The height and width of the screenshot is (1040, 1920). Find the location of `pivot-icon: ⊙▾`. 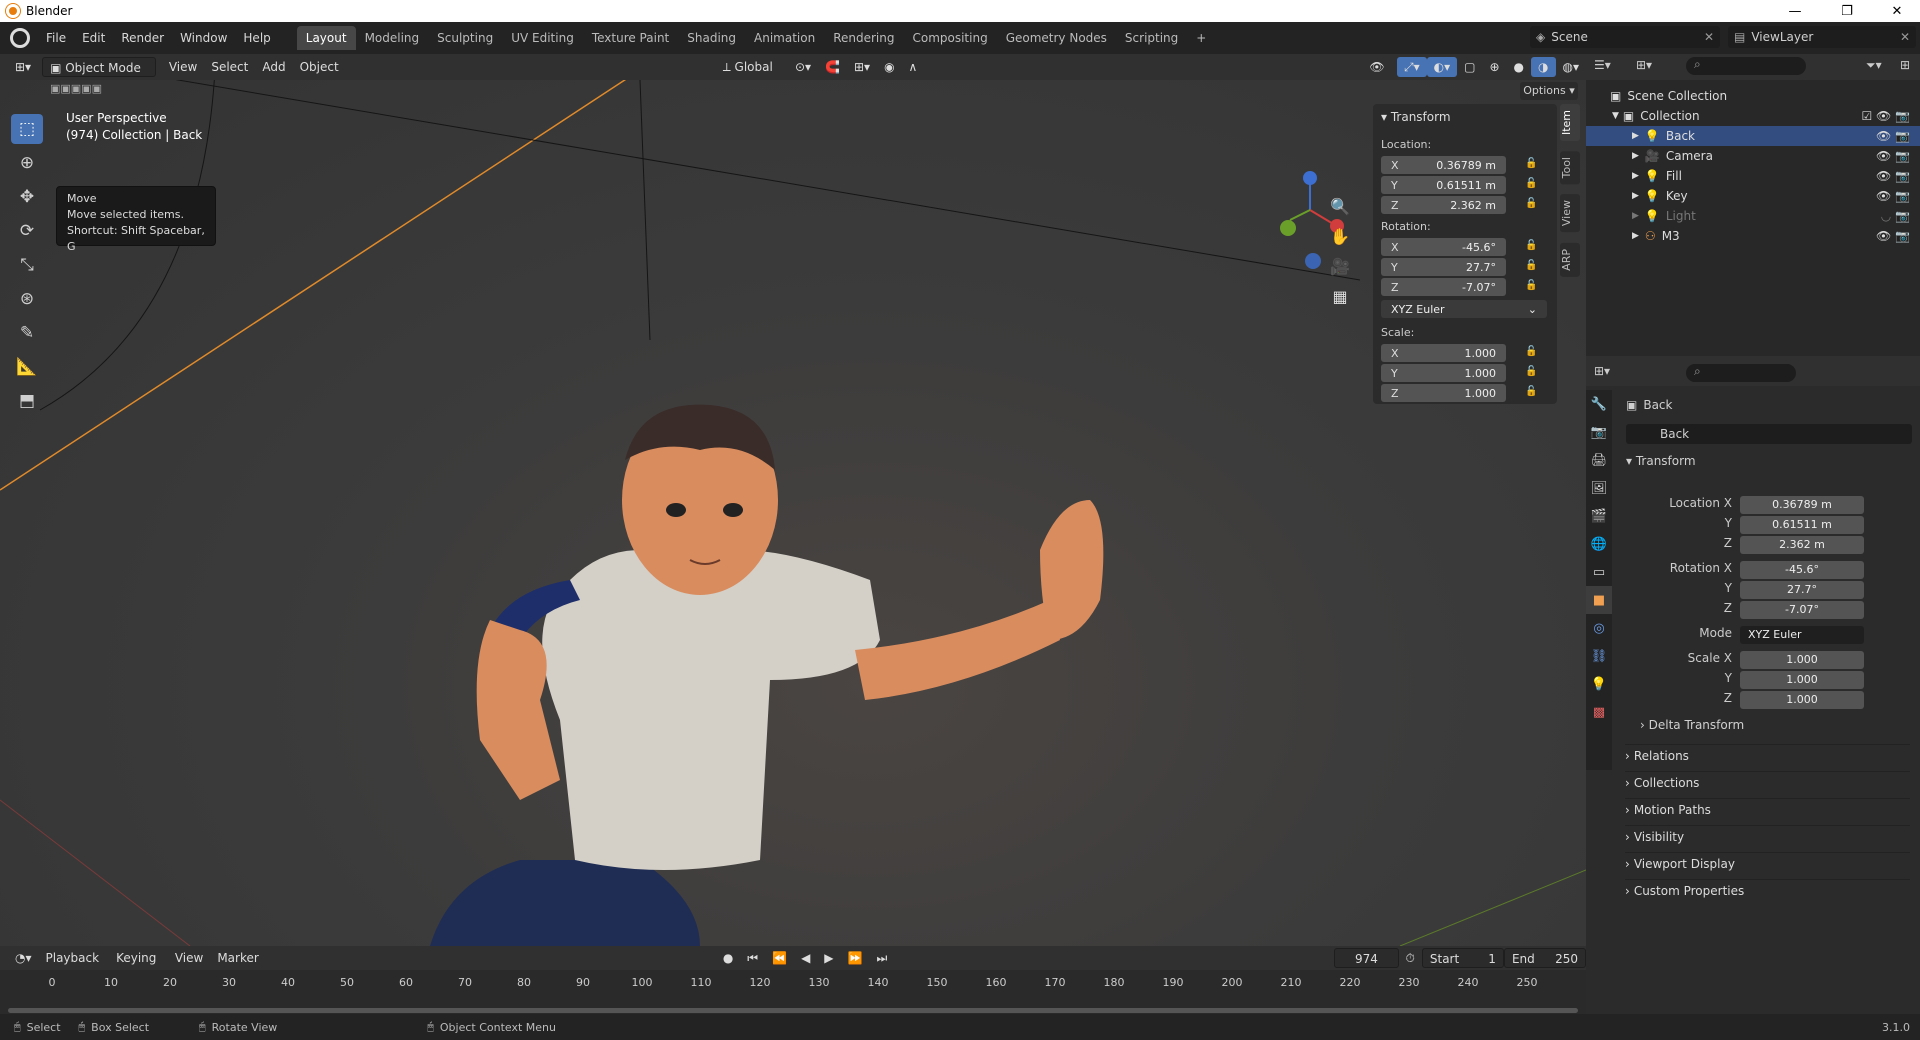

pivot-icon: ⊙▾ is located at coordinates (803, 67).